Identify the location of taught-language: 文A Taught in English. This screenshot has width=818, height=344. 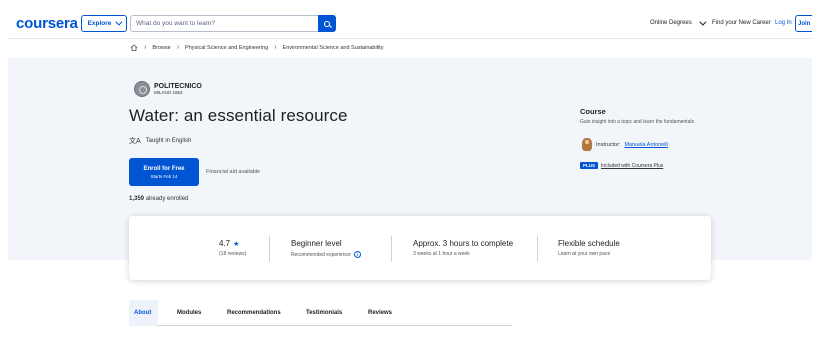
(160, 141).